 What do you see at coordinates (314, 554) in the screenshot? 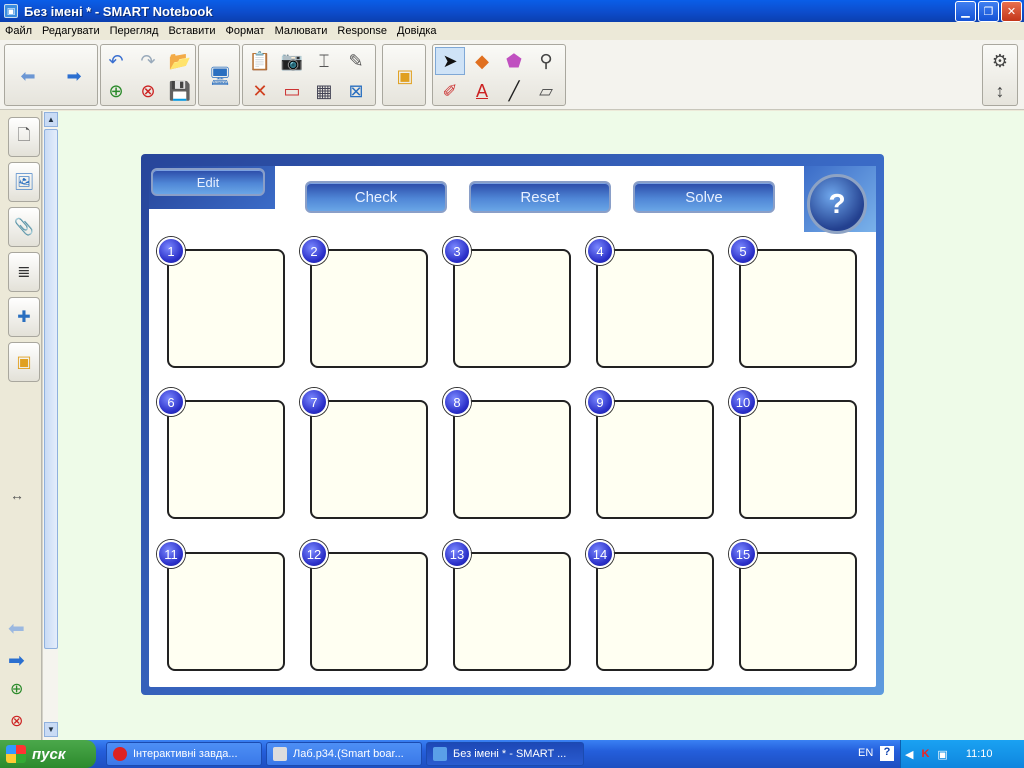
I see `cell-number-badge: 12` at bounding box center [314, 554].